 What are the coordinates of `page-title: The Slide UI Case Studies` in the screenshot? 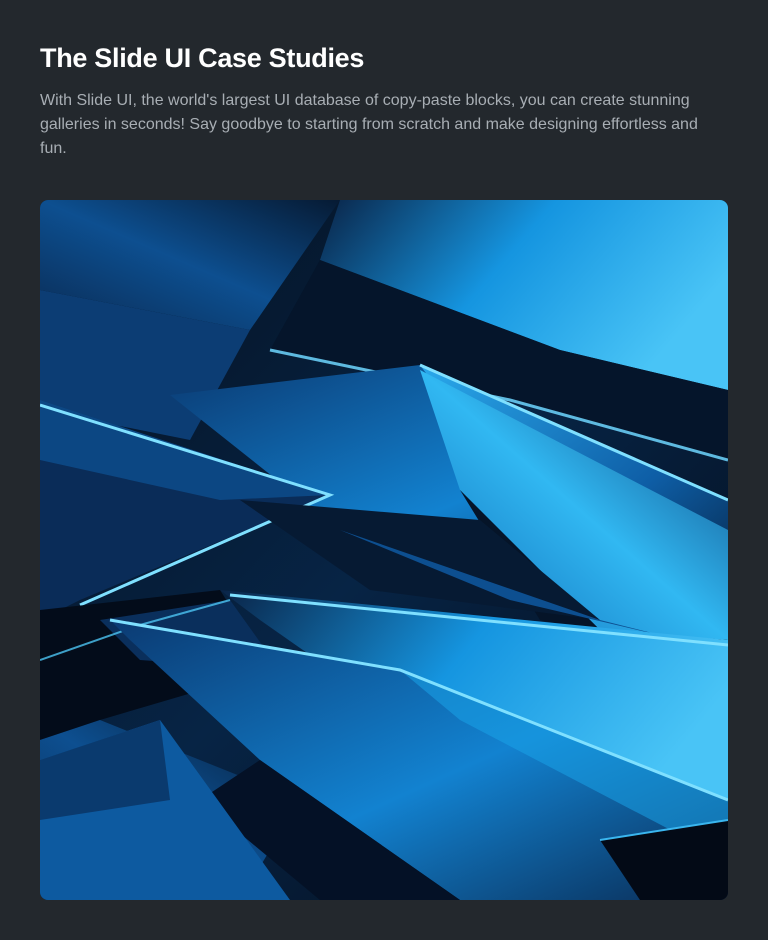 It's located at (202, 58).